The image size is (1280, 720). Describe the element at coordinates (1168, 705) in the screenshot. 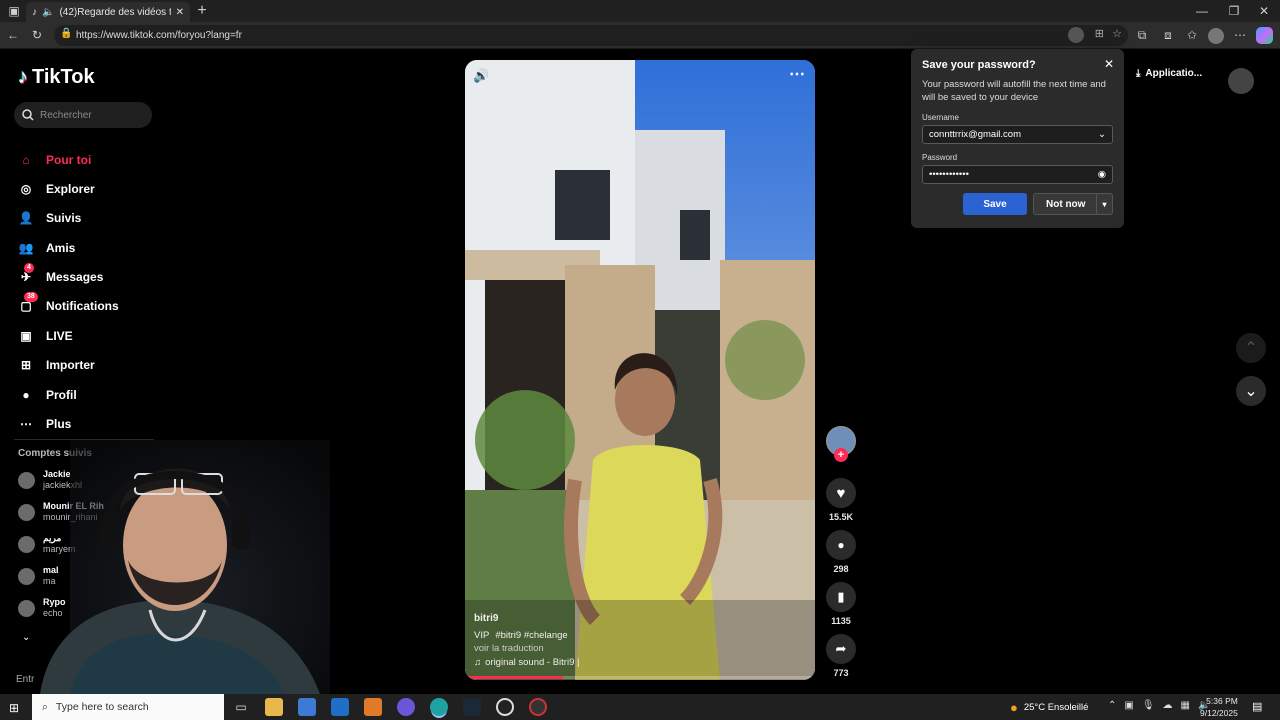

I see `onedrive-icon: ☁` at that location.